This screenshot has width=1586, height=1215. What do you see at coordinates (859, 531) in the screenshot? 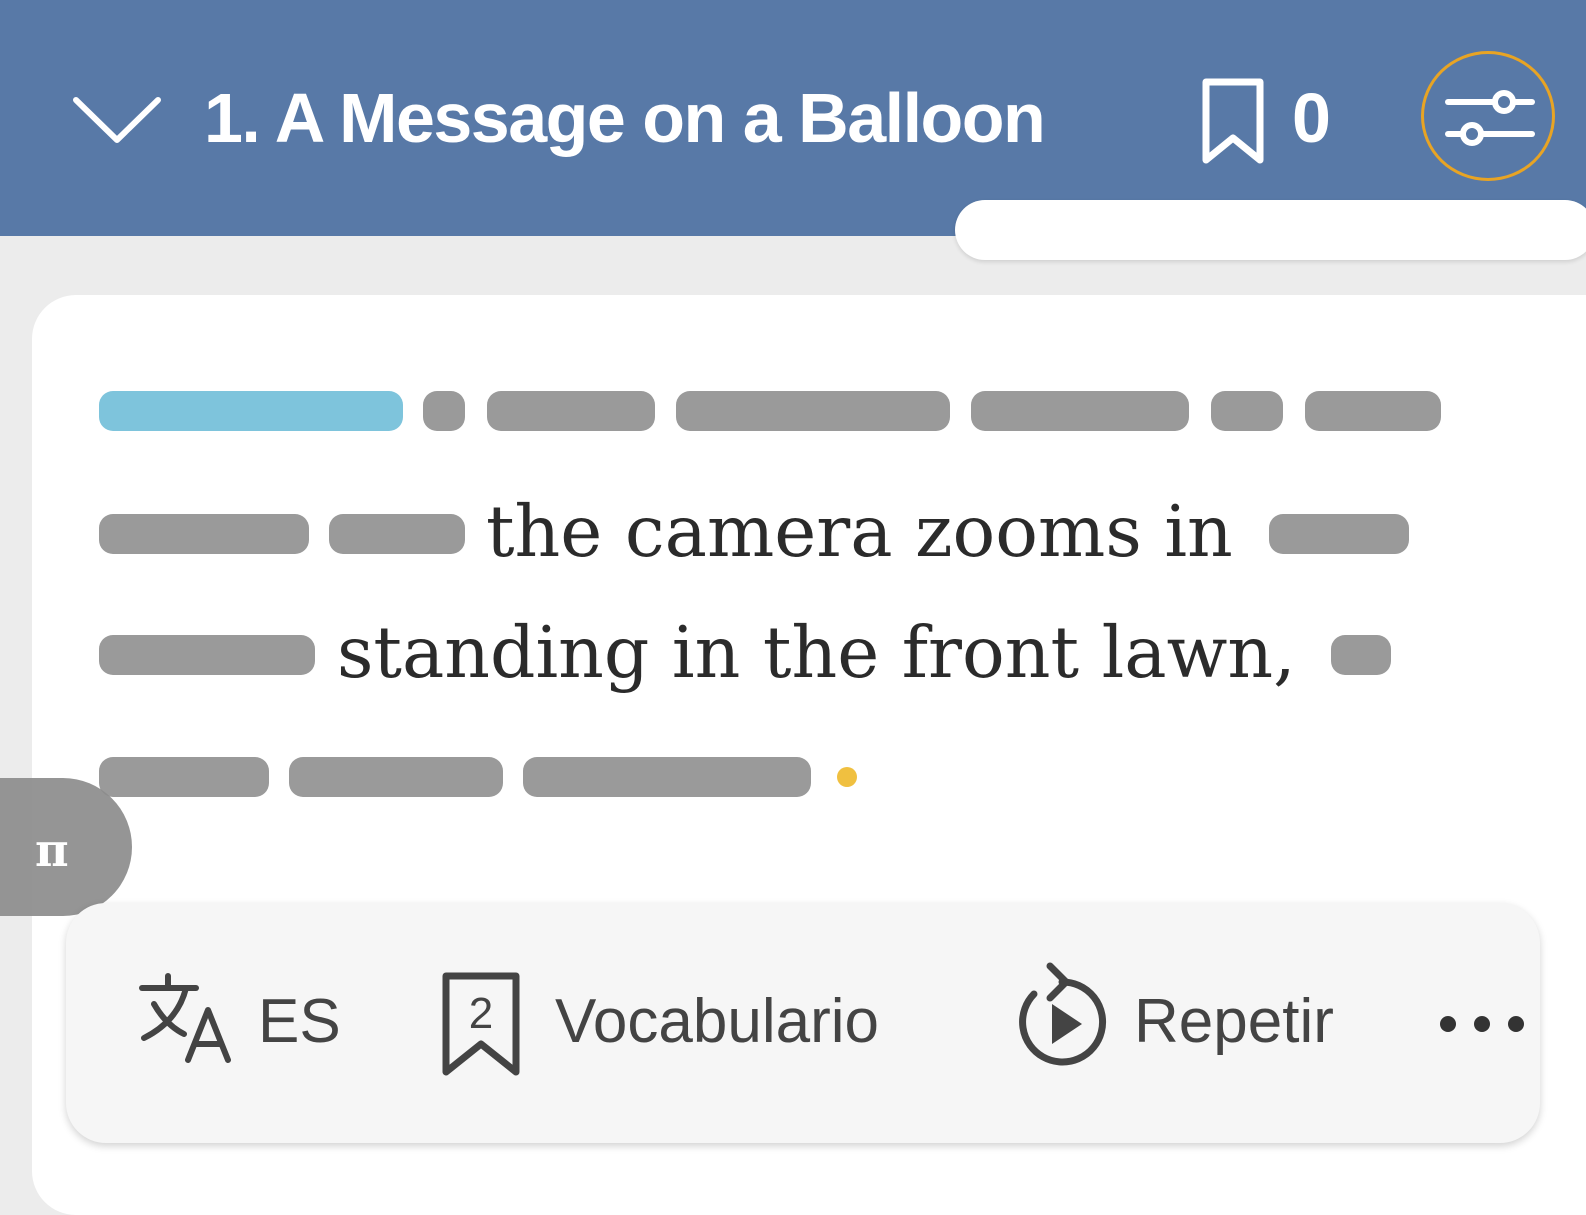
I see `visible-text-line: the camera zooms in` at bounding box center [859, 531].